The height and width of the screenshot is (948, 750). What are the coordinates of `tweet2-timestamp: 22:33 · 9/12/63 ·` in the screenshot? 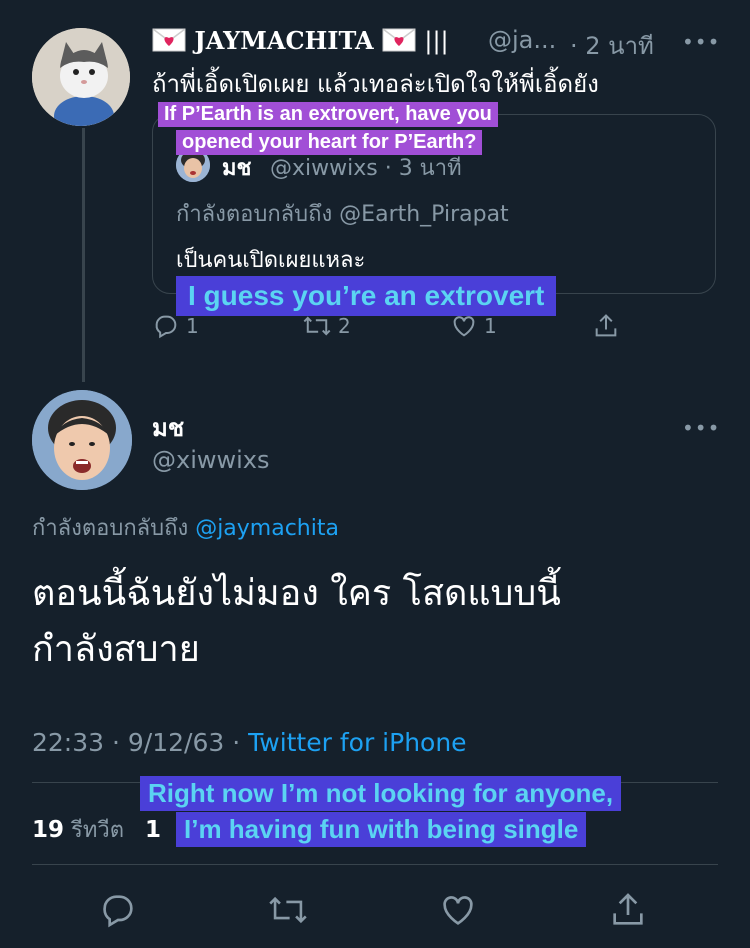 It's located at (140, 742).